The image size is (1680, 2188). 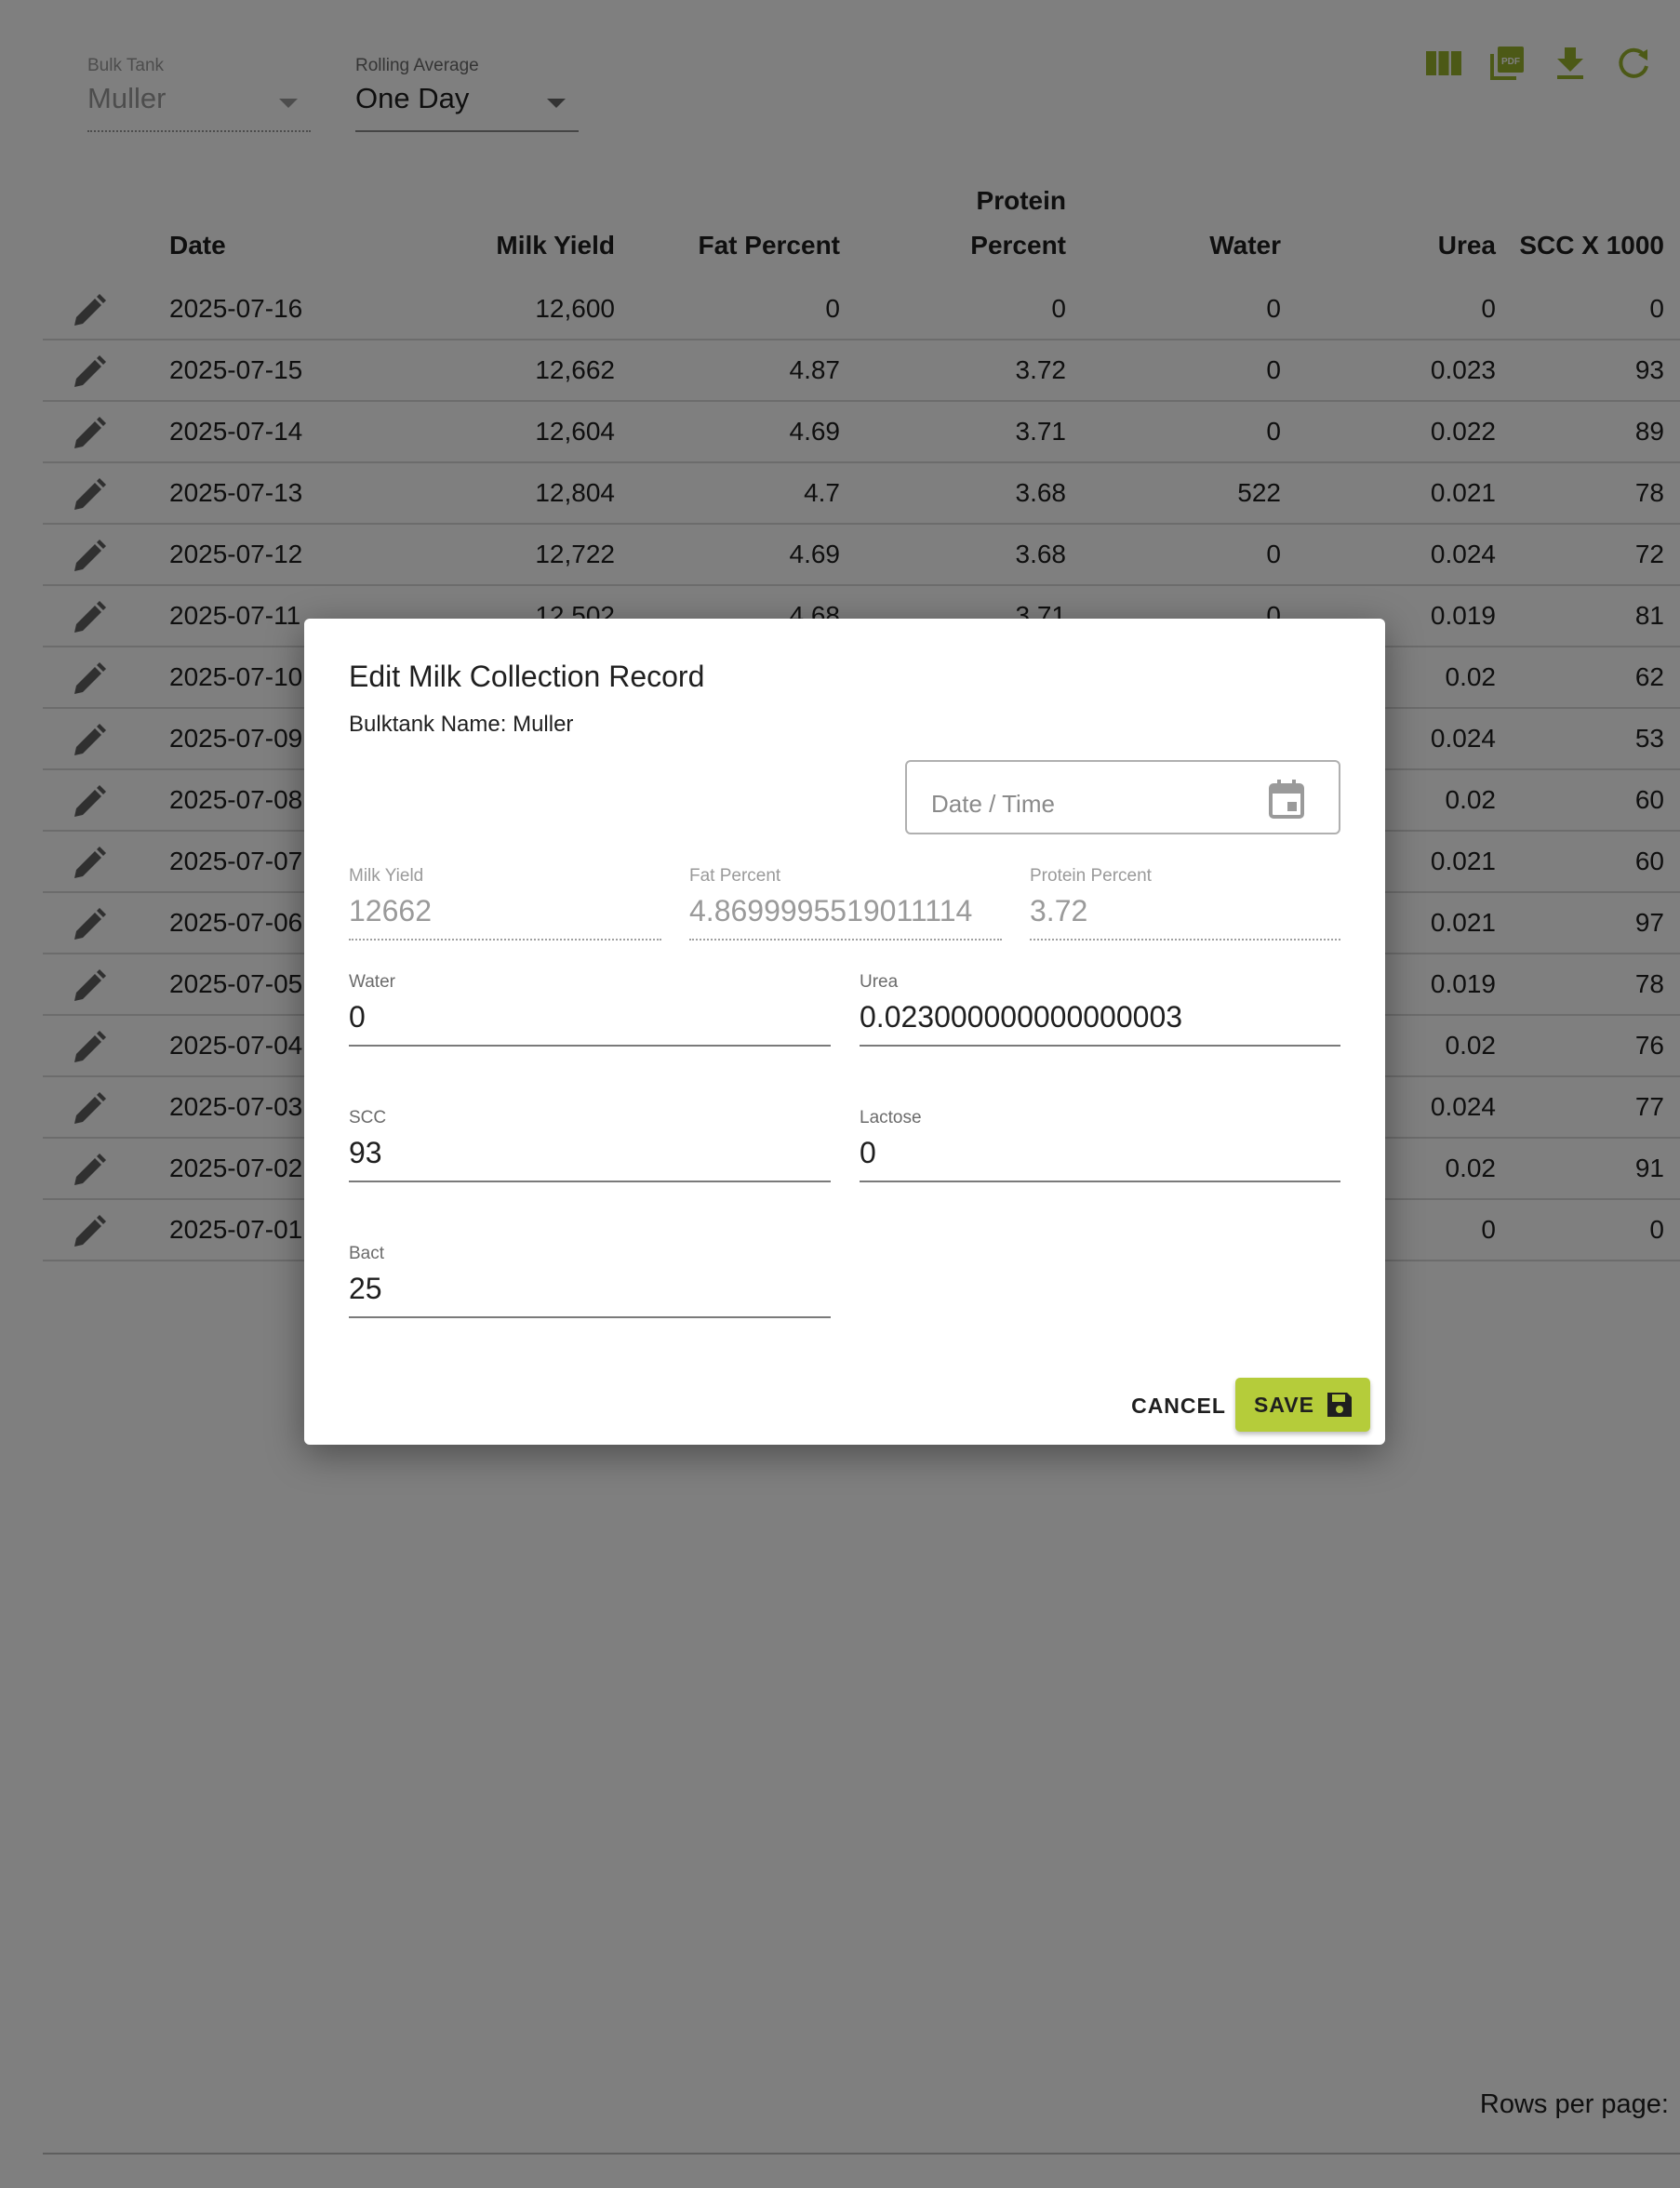 I want to click on bact-label: Bact, so click(x=367, y=1254).